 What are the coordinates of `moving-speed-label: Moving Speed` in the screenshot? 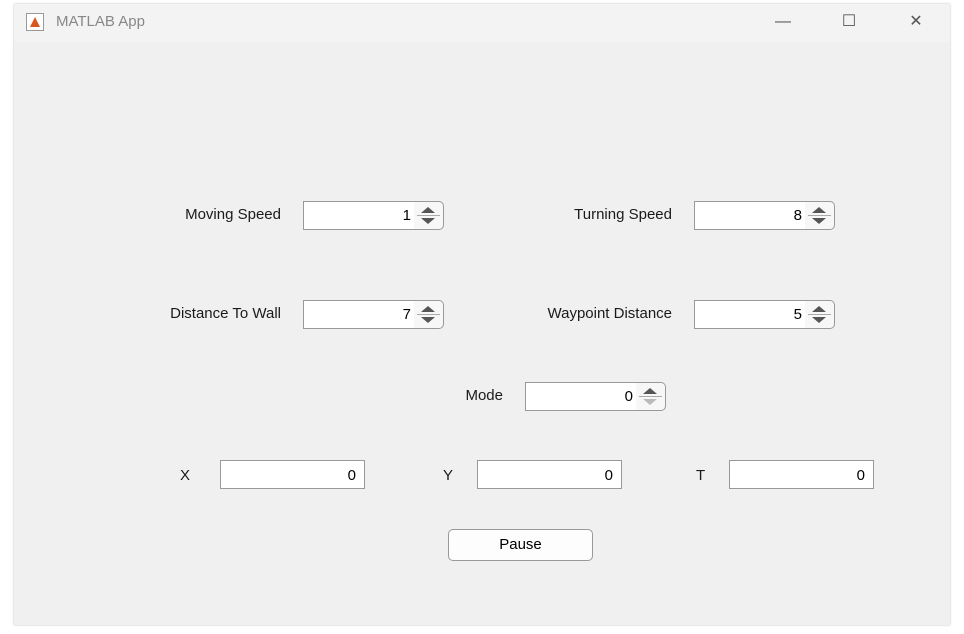 It's located at (233, 214).